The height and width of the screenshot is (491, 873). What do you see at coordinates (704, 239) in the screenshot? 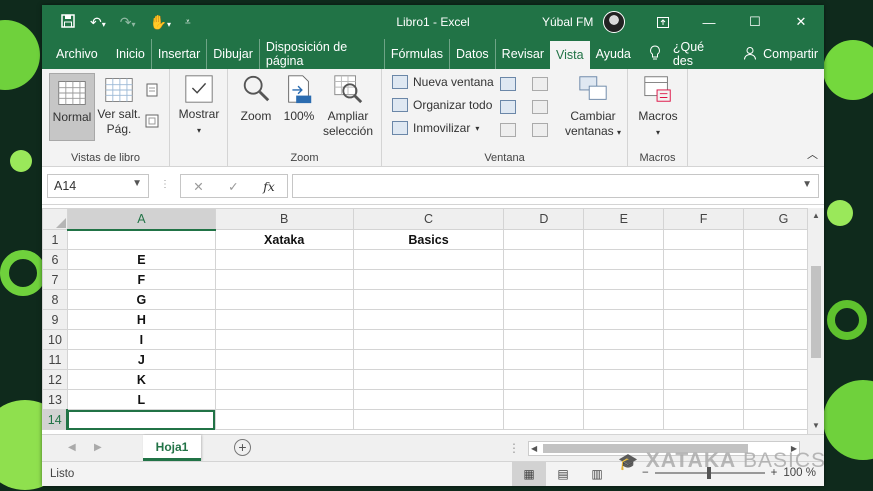
I see `cell-f1` at bounding box center [704, 239].